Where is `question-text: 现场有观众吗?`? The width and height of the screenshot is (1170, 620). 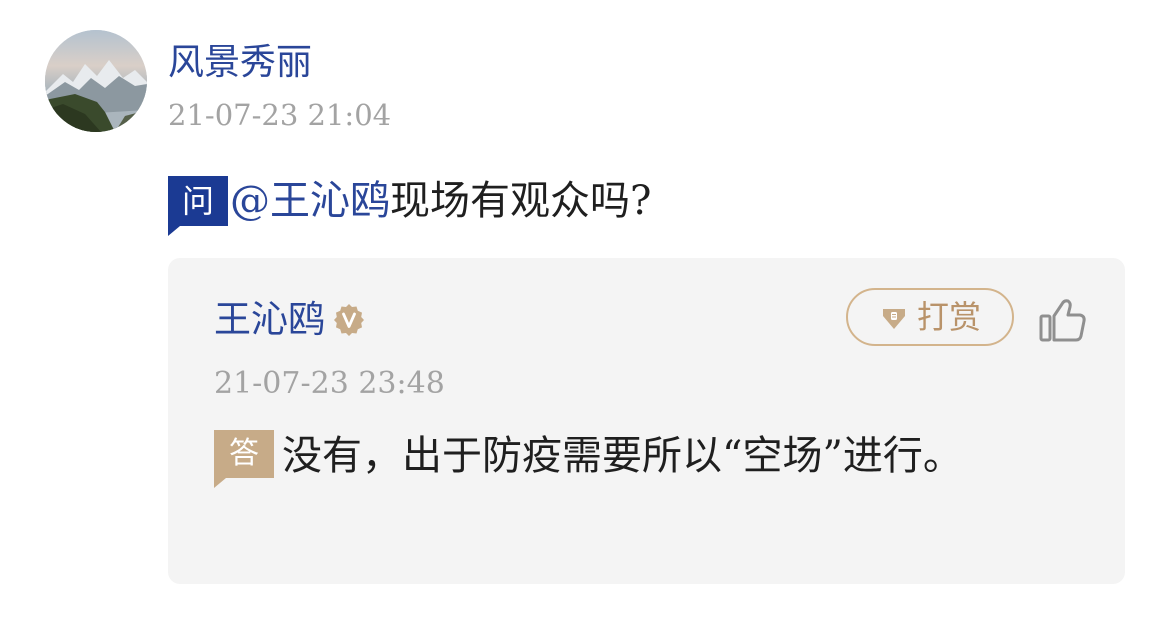
question-text: 现场有观众吗? is located at coordinates (521, 201).